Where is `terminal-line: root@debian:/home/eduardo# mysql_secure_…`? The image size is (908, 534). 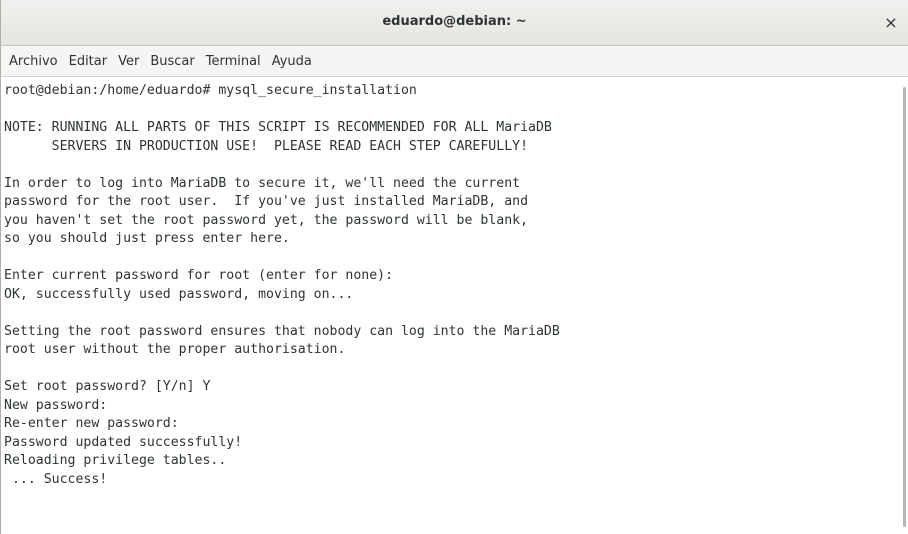 terminal-line: root@debian:/home/eduardo# mysql_secure_… is located at coordinates (210, 90).